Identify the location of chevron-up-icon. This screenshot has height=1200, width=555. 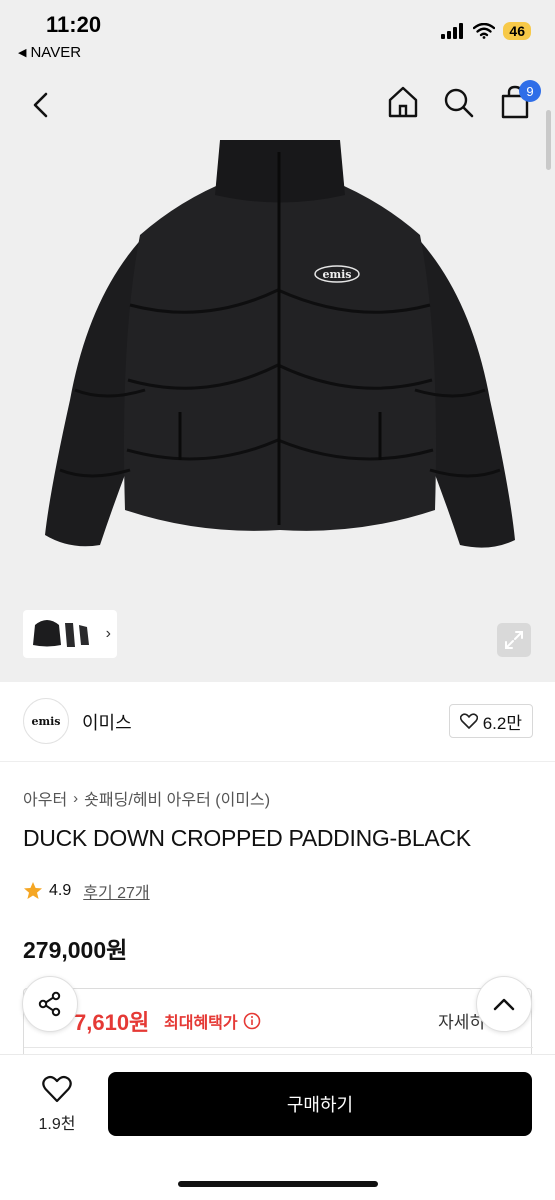
(504, 1004).